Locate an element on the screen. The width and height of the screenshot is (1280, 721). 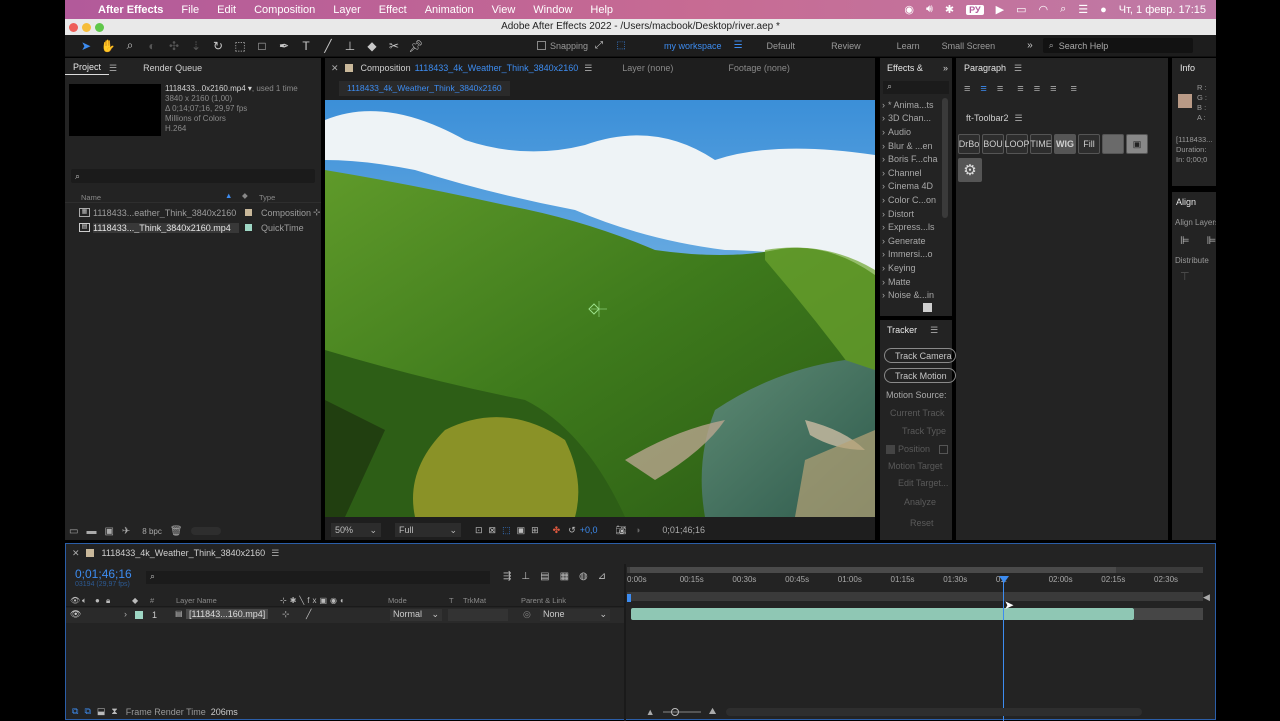
ft-loop-button: LOOP is located at coordinates (1017, 144).